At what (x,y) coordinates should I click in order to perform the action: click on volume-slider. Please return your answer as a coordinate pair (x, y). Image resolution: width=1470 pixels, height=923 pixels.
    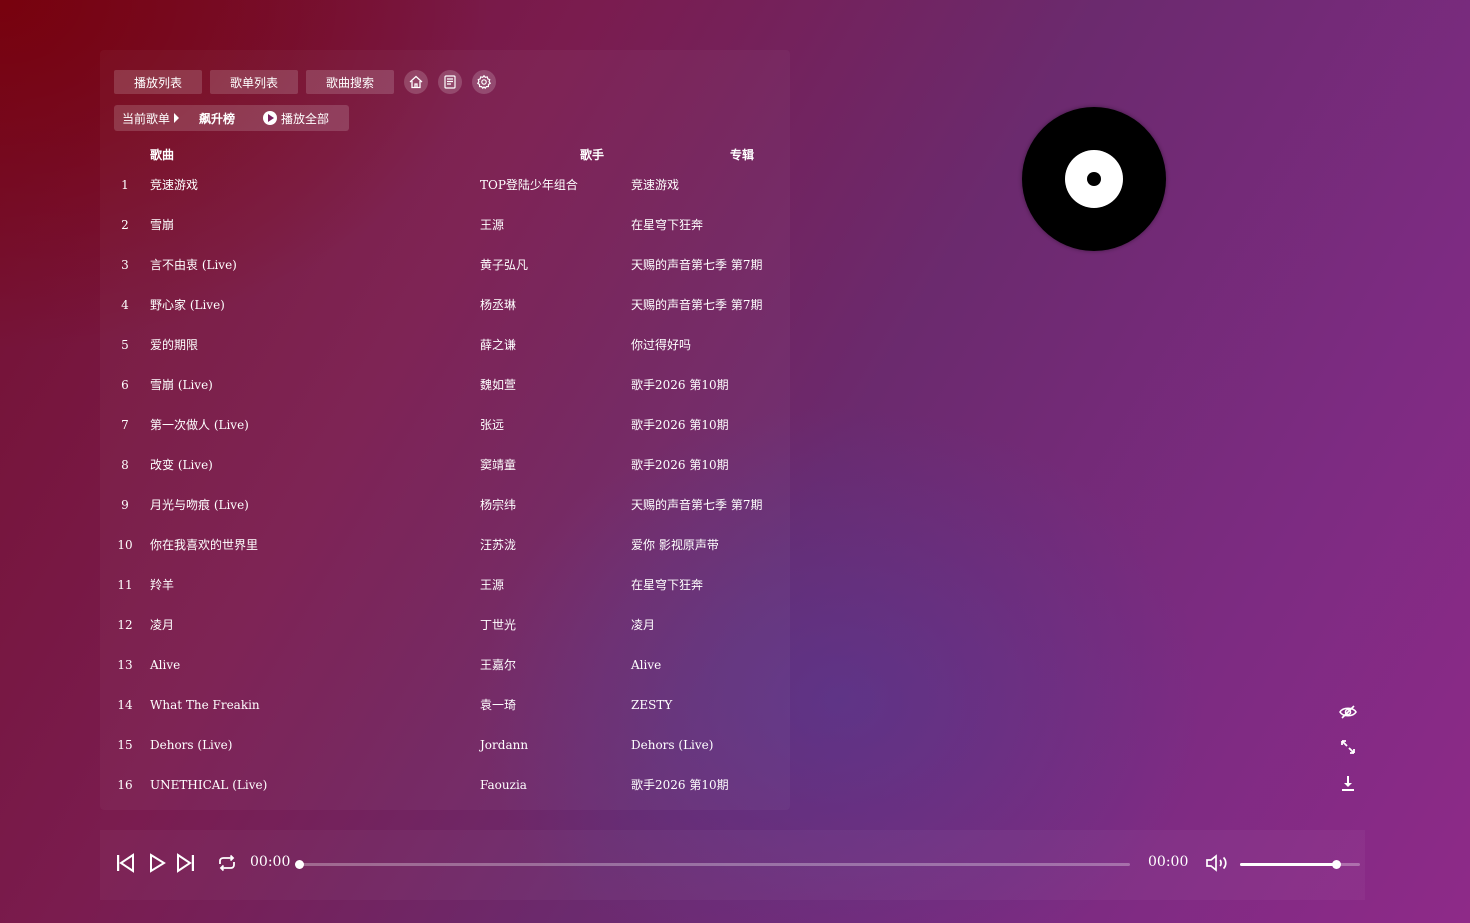
    Looking at the image, I should click on (1300, 864).